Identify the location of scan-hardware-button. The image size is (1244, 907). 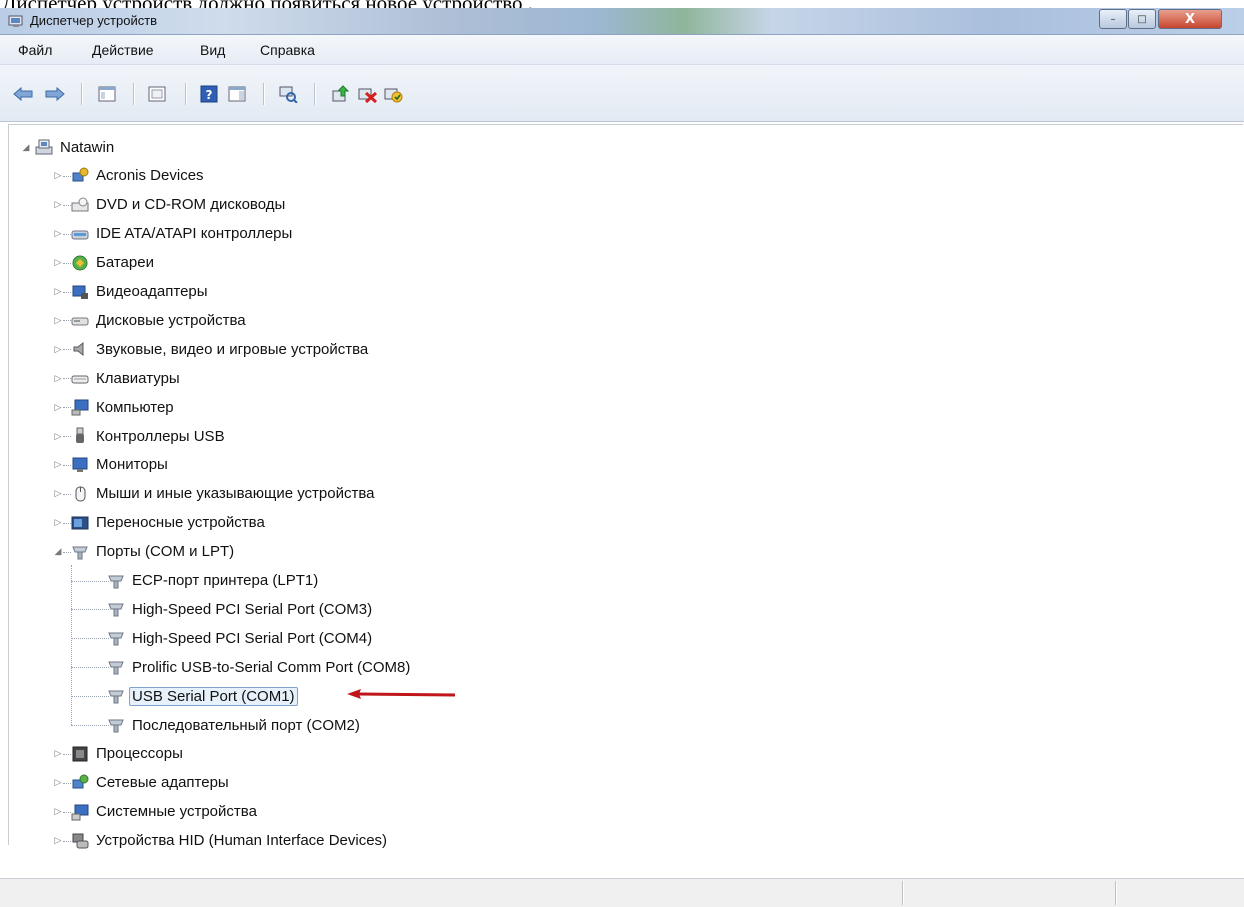
(288, 94).